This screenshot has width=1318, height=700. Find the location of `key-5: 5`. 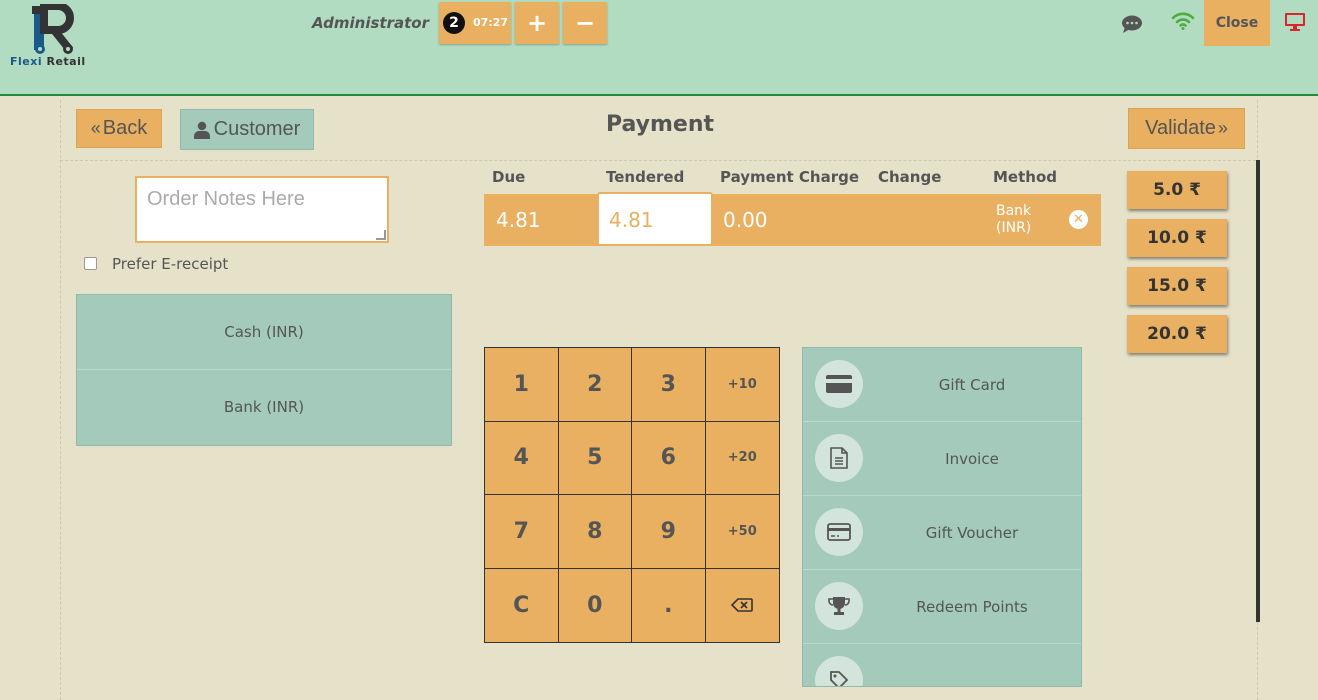

key-5: 5 is located at coordinates (595, 458).